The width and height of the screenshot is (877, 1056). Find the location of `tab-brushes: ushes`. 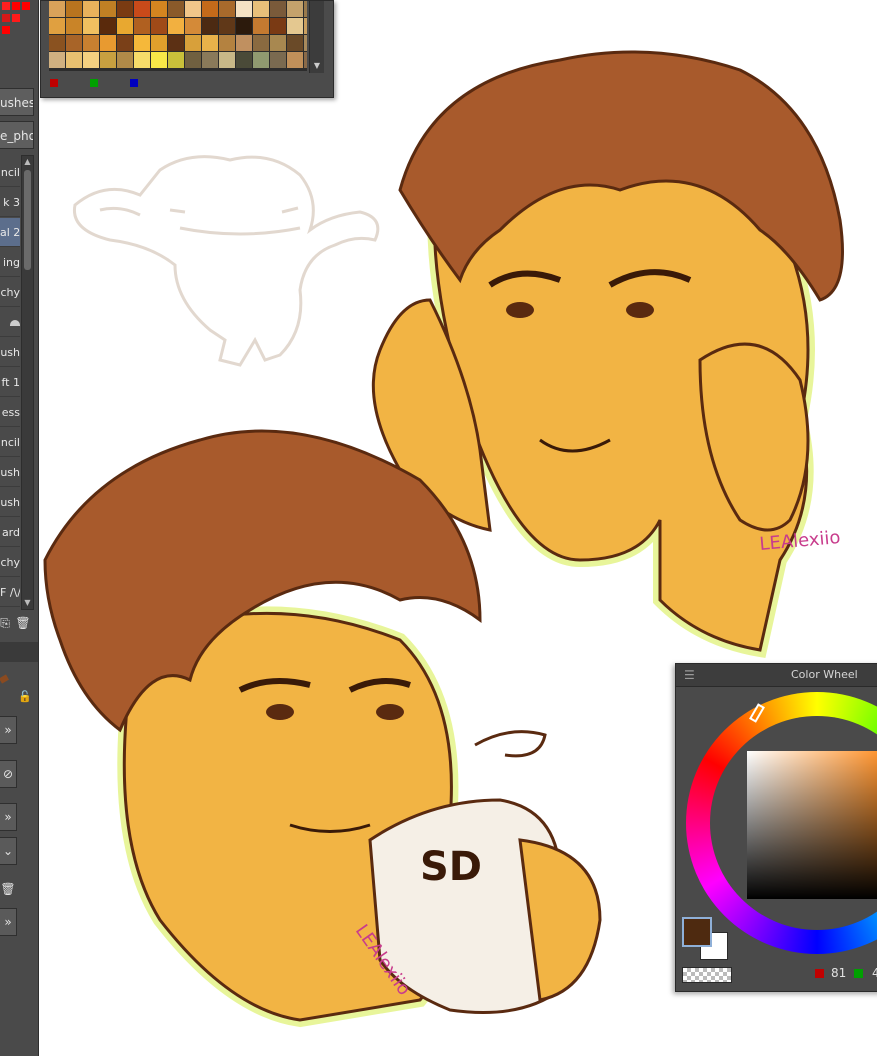

tab-brushes: ushes is located at coordinates (17, 102).